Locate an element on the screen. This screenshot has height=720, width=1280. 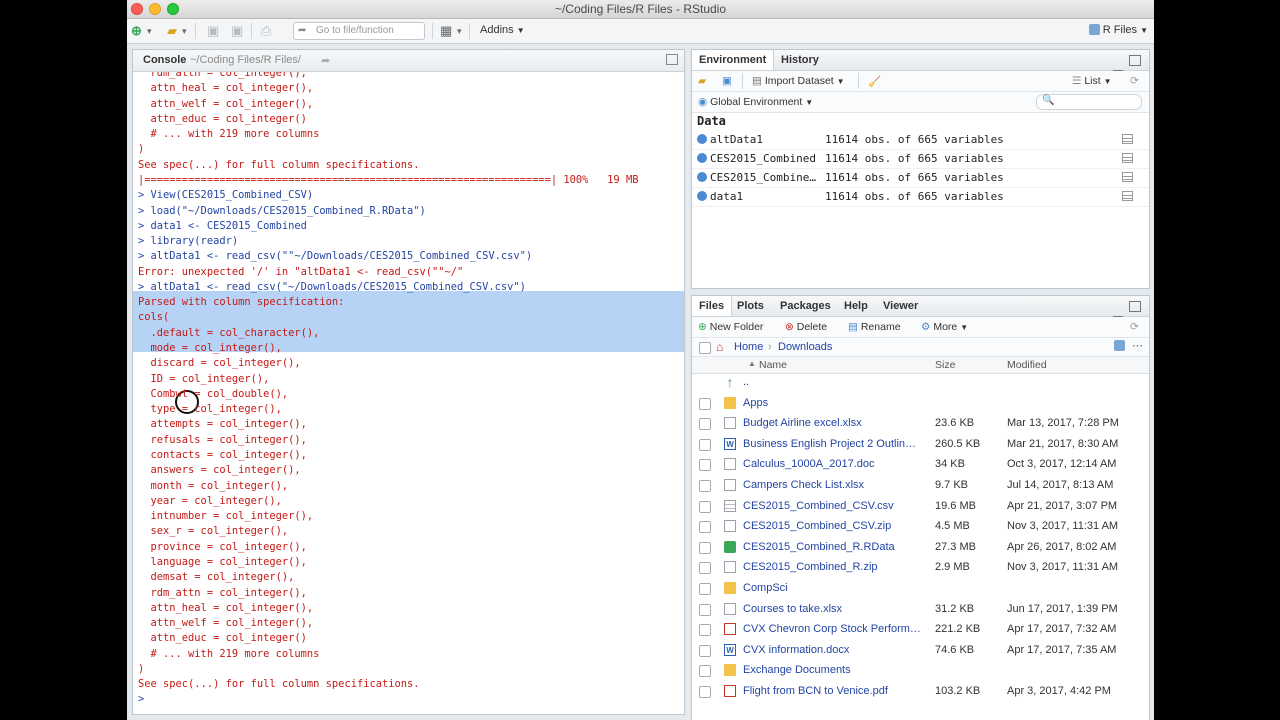
print-icon: ⎙ is located at coordinates (266, 31).